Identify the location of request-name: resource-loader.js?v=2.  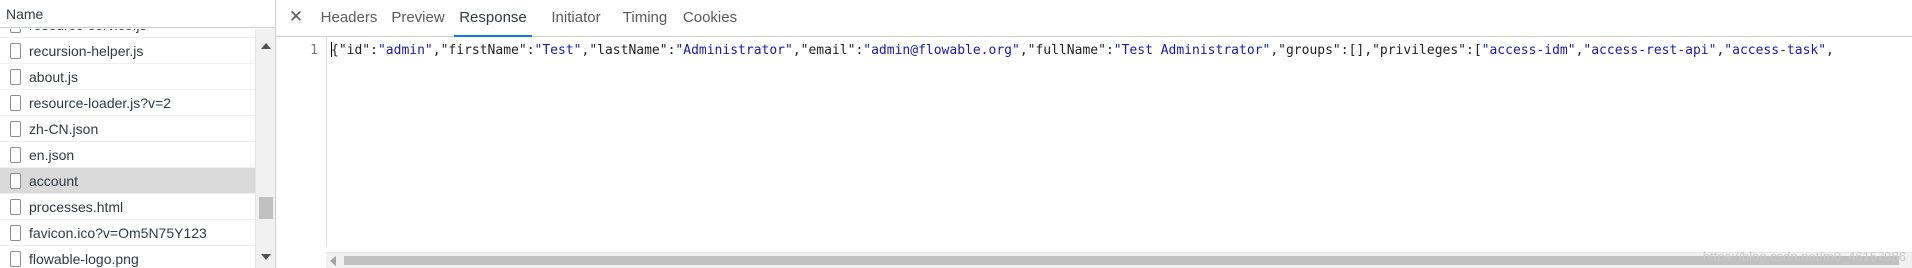
(100, 102).